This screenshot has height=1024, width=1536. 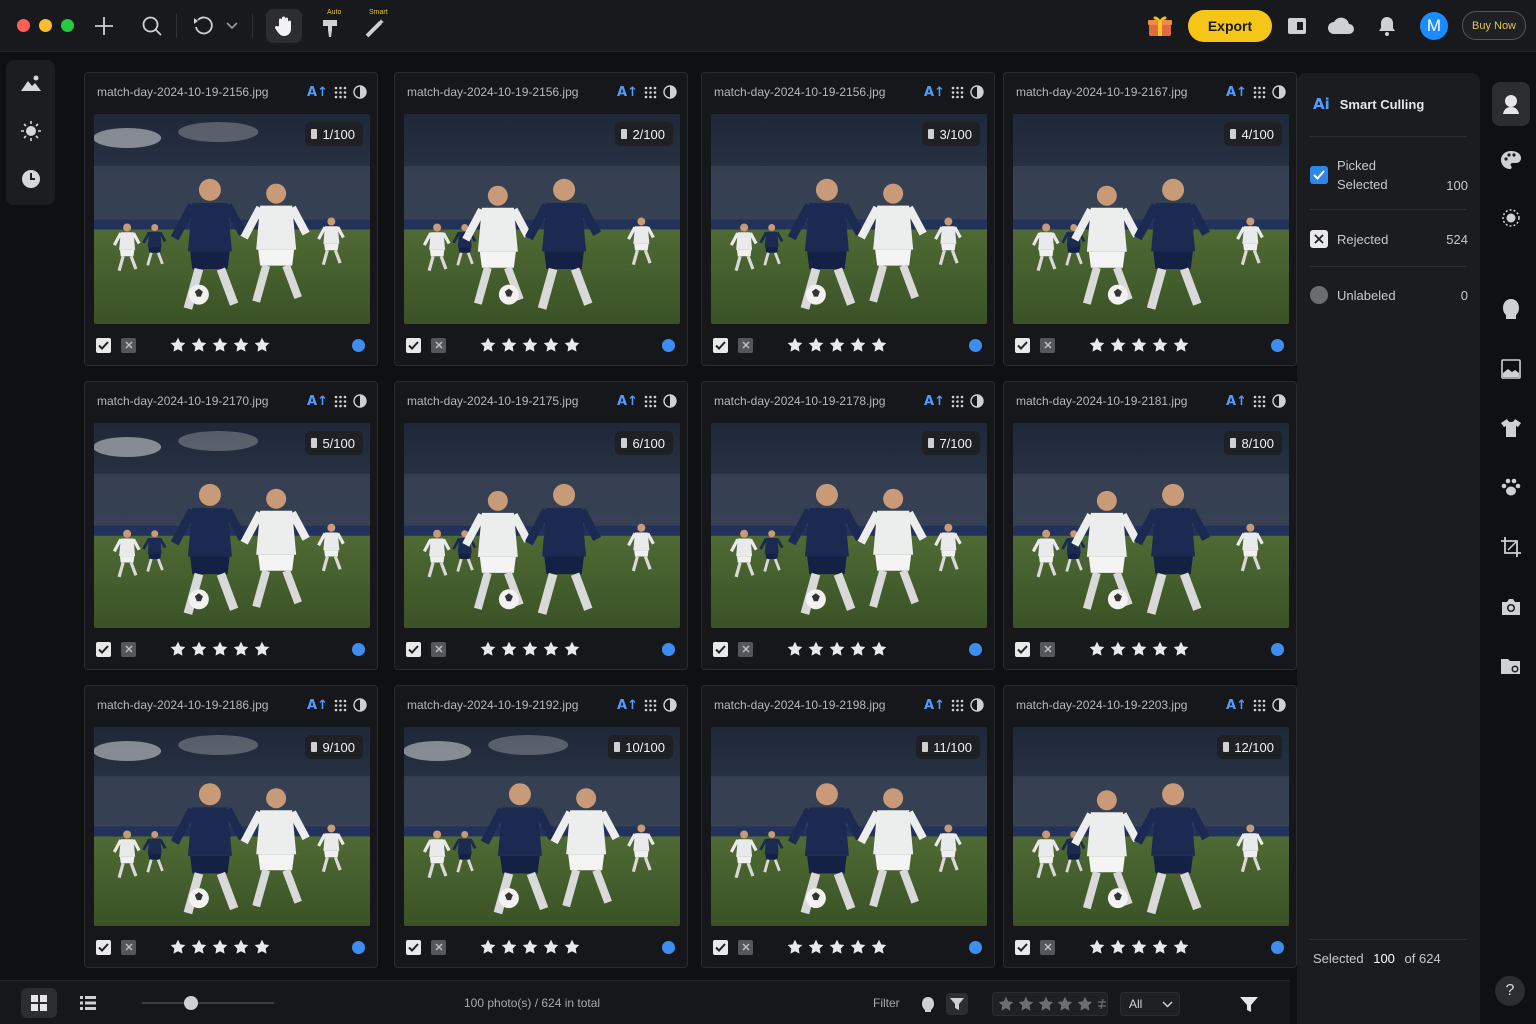 I want to click on photo-card: match-day-2024-10-19-2198.jpg A↑ 11/100, so click(x=848, y=826).